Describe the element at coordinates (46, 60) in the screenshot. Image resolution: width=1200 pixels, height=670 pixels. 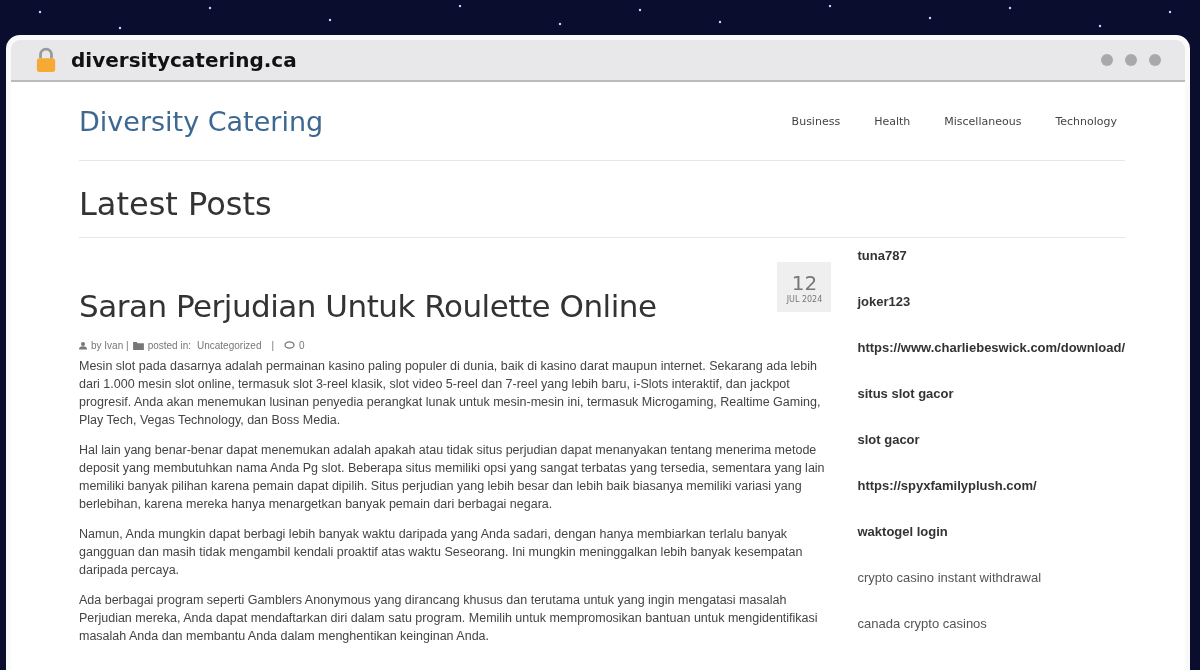
I see `lock-icon` at that location.